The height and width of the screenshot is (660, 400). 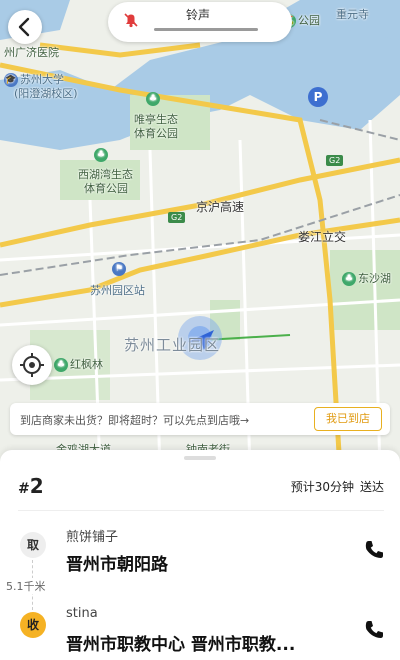 I want to click on eta-text: 预计30分钟, so click(x=322, y=487).